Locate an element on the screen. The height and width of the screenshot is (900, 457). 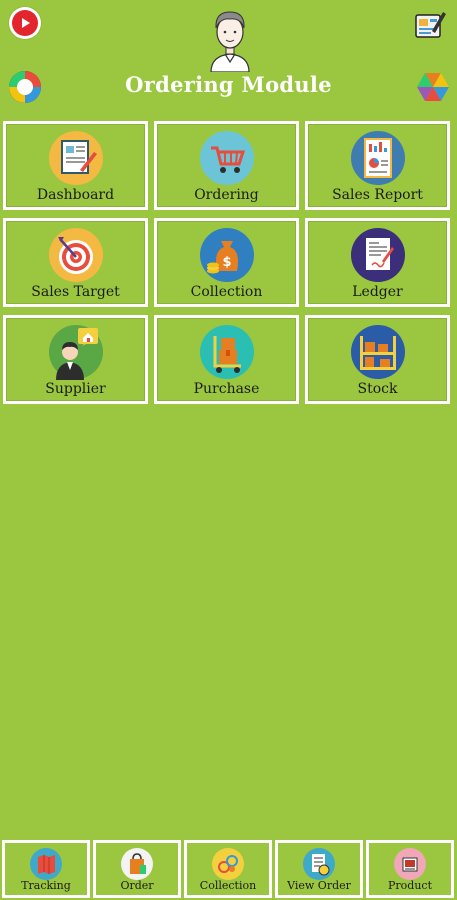
report-icon is located at coordinates (377, 158).